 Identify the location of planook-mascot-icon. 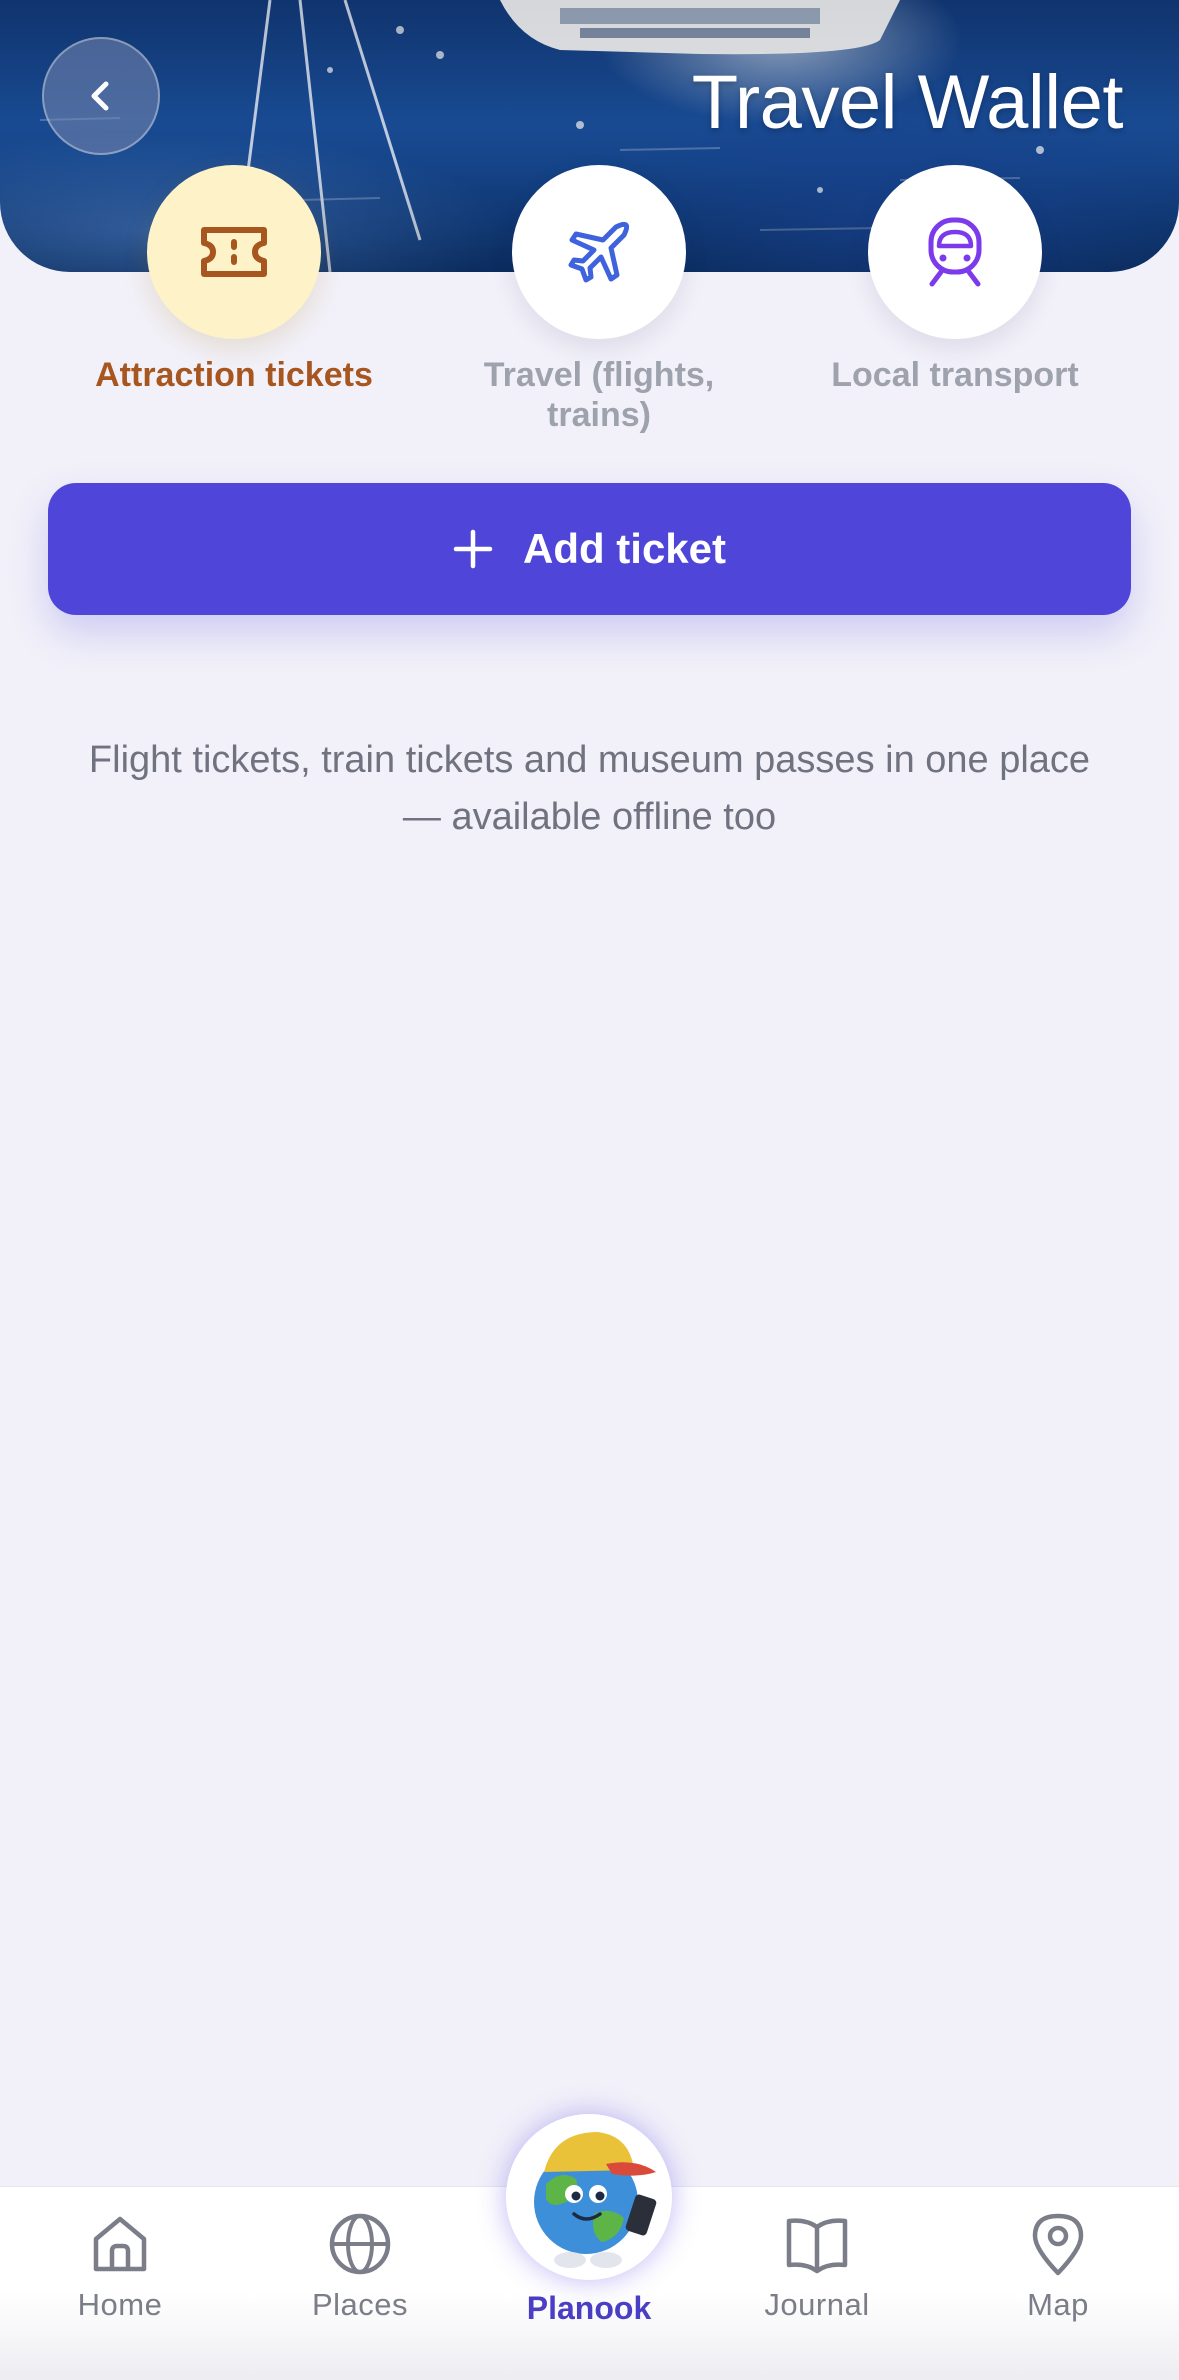
(589, 2197).